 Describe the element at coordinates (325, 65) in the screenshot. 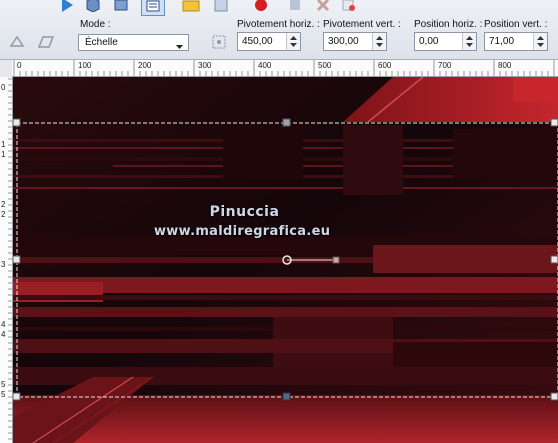

I see `ruler-label: 500` at that location.